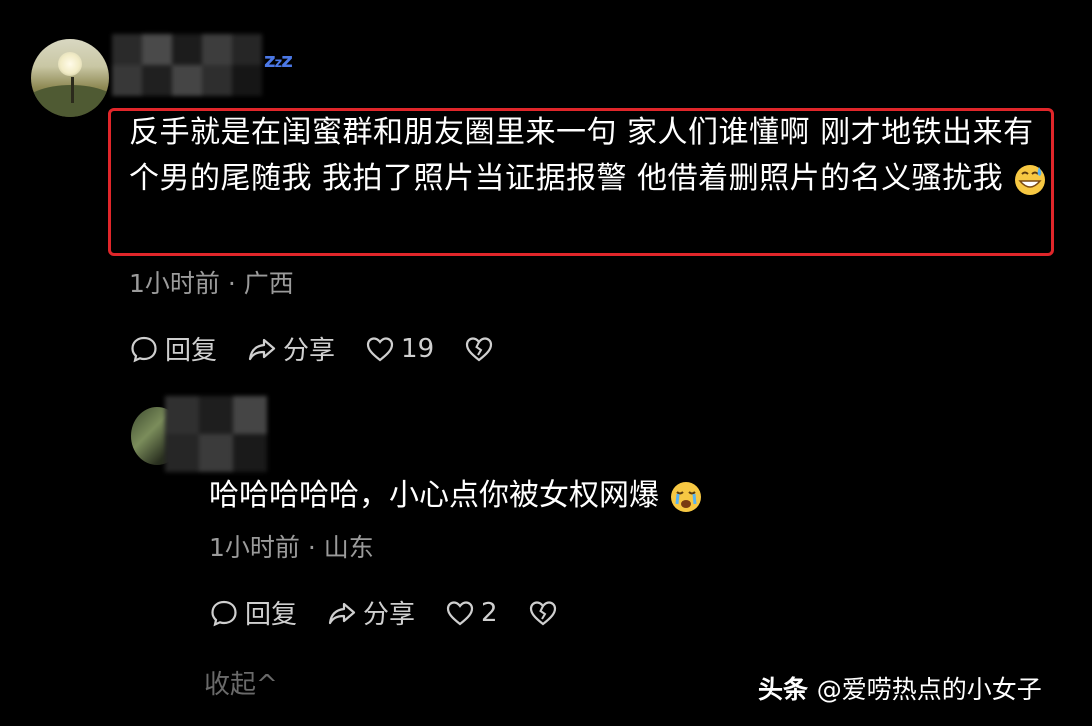 This screenshot has height=726, width=1092. What do you see at coordinates (399, 349) in the screenshot?
I see `like-button: 19` at bounding box center [399, 349].